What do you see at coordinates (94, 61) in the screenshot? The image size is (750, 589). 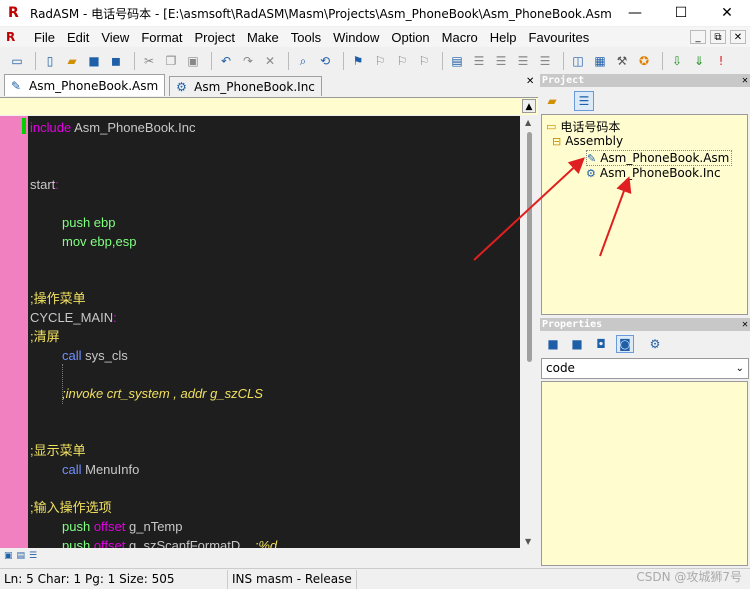 I see `save-icon: ■` at bounding box center [94, 61].